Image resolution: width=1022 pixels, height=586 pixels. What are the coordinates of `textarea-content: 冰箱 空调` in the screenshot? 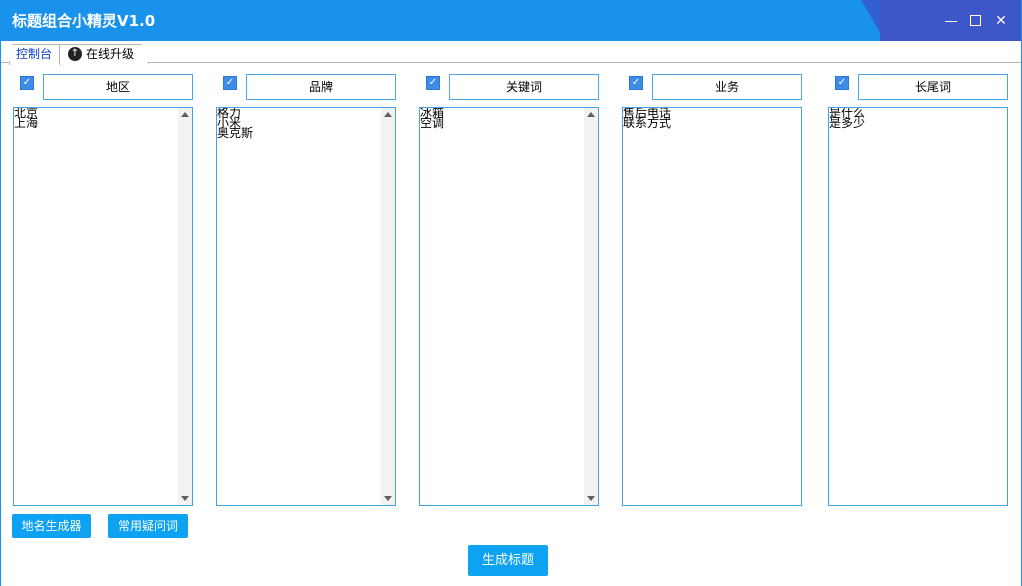 It's located at (432, 119).